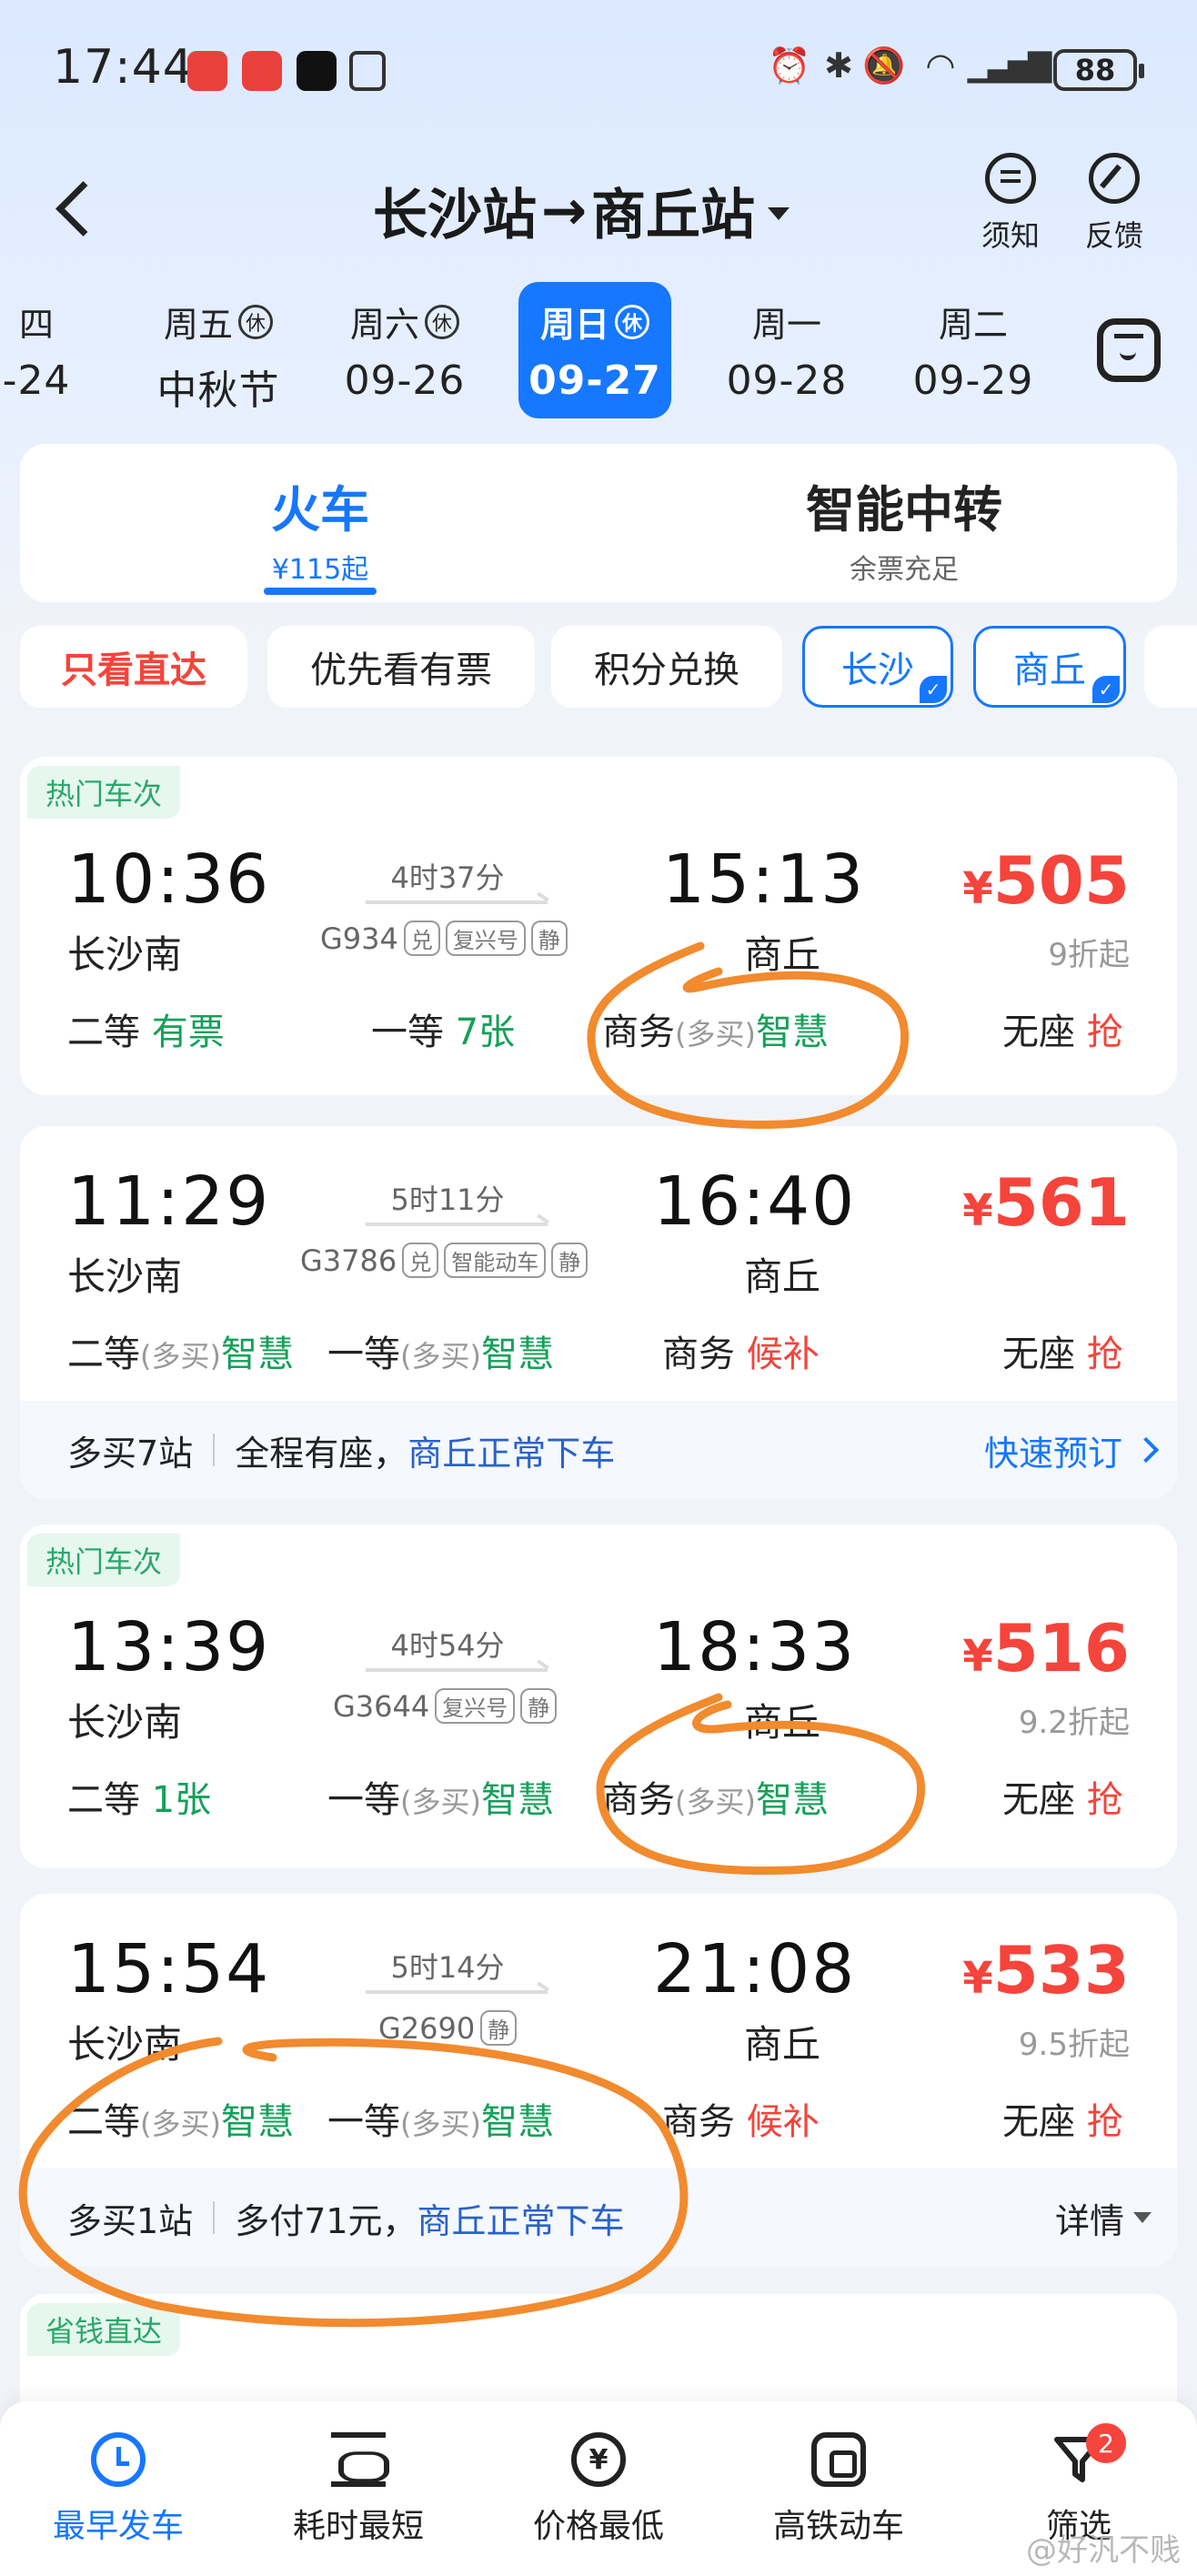 The image size is (1197, 2576). What do you see at coordinates (1089, 2218) in the screenshot?
I see `details-link: 详情` at bounding box center [1089, 2218].